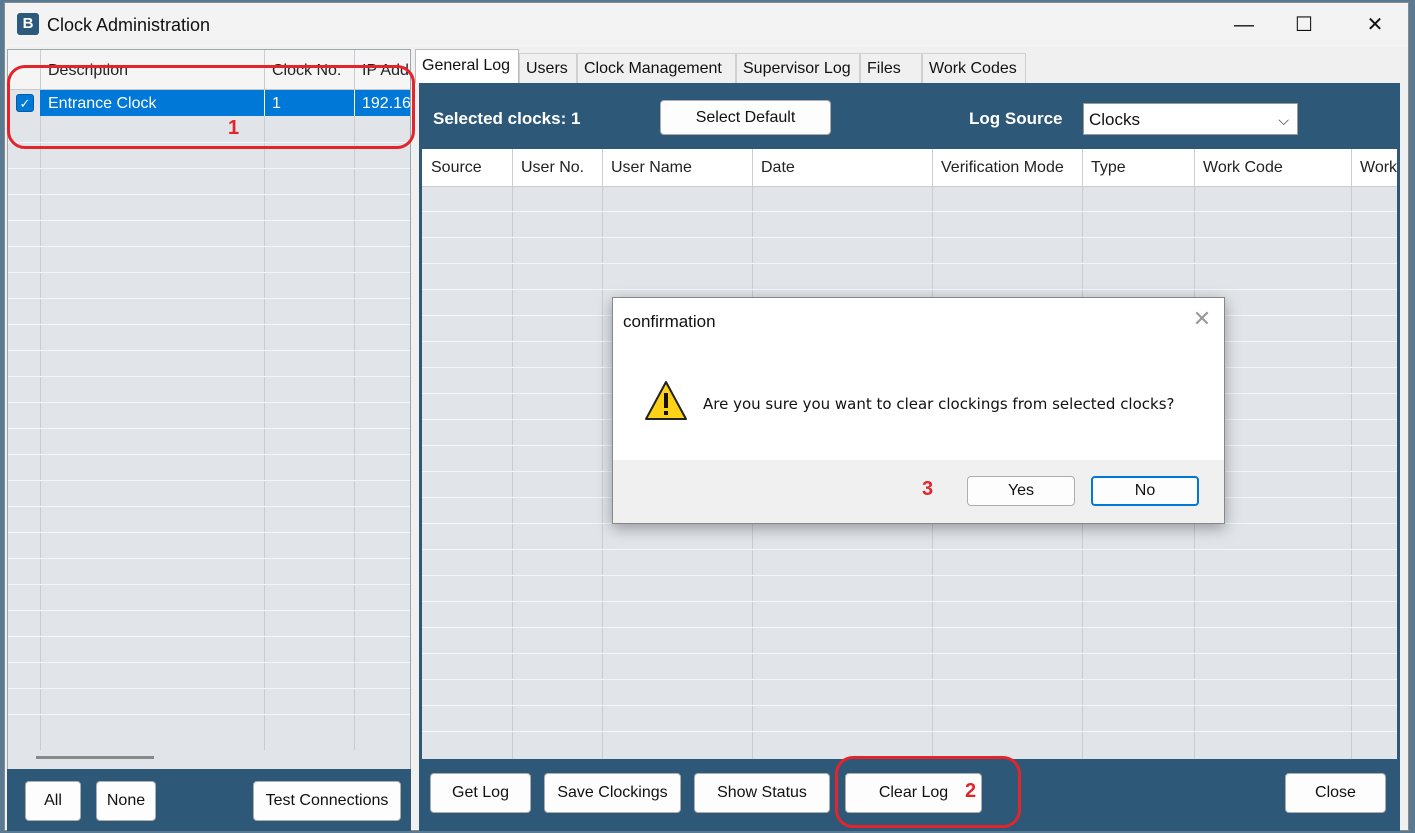 Image resolution: width=1415 pixels, height=833 pixels. Describe the element at coordinates (234, 128) in the screenshot. I see `annotation-number-1: 1` at that location.